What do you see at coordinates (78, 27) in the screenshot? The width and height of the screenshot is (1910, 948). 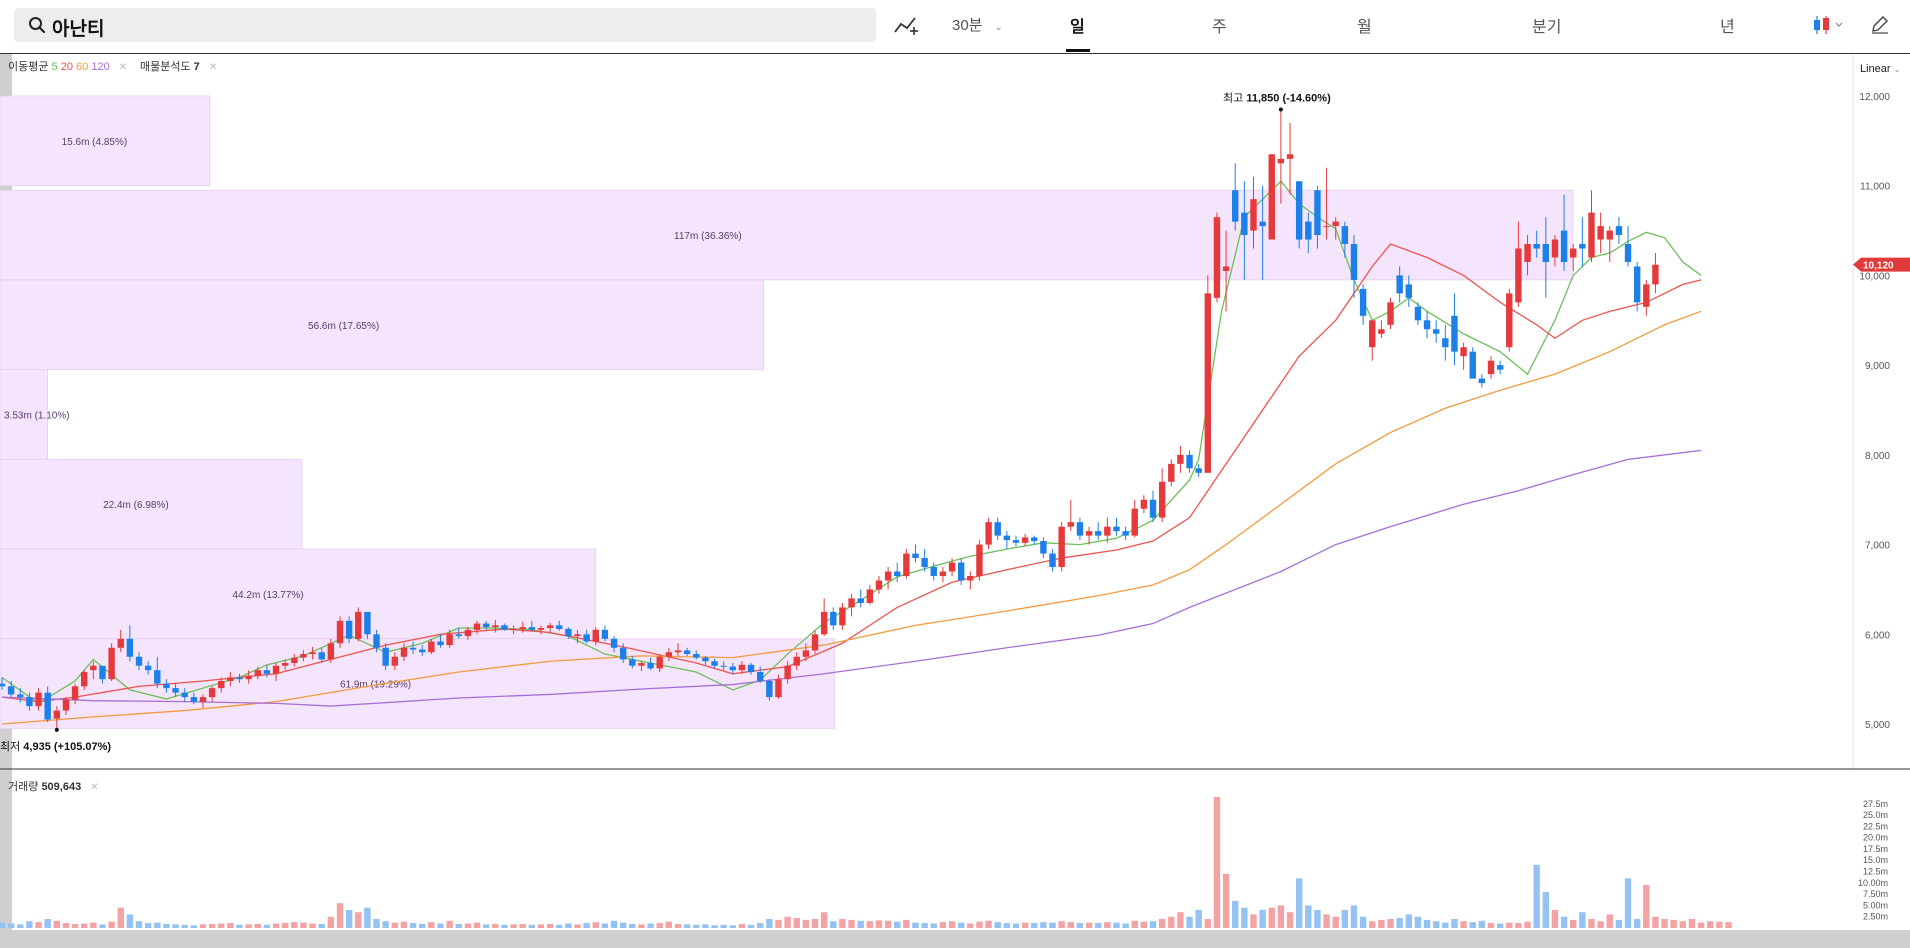 I see `search-query: 아난티` at bounding box center [78, 27].